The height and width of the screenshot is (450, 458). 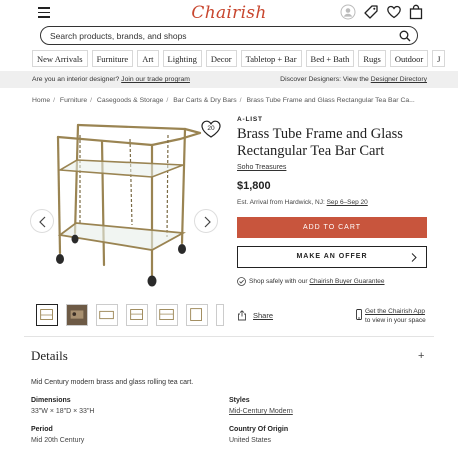 I want to click on favorite-count: 20, so click(x=211, y=128).